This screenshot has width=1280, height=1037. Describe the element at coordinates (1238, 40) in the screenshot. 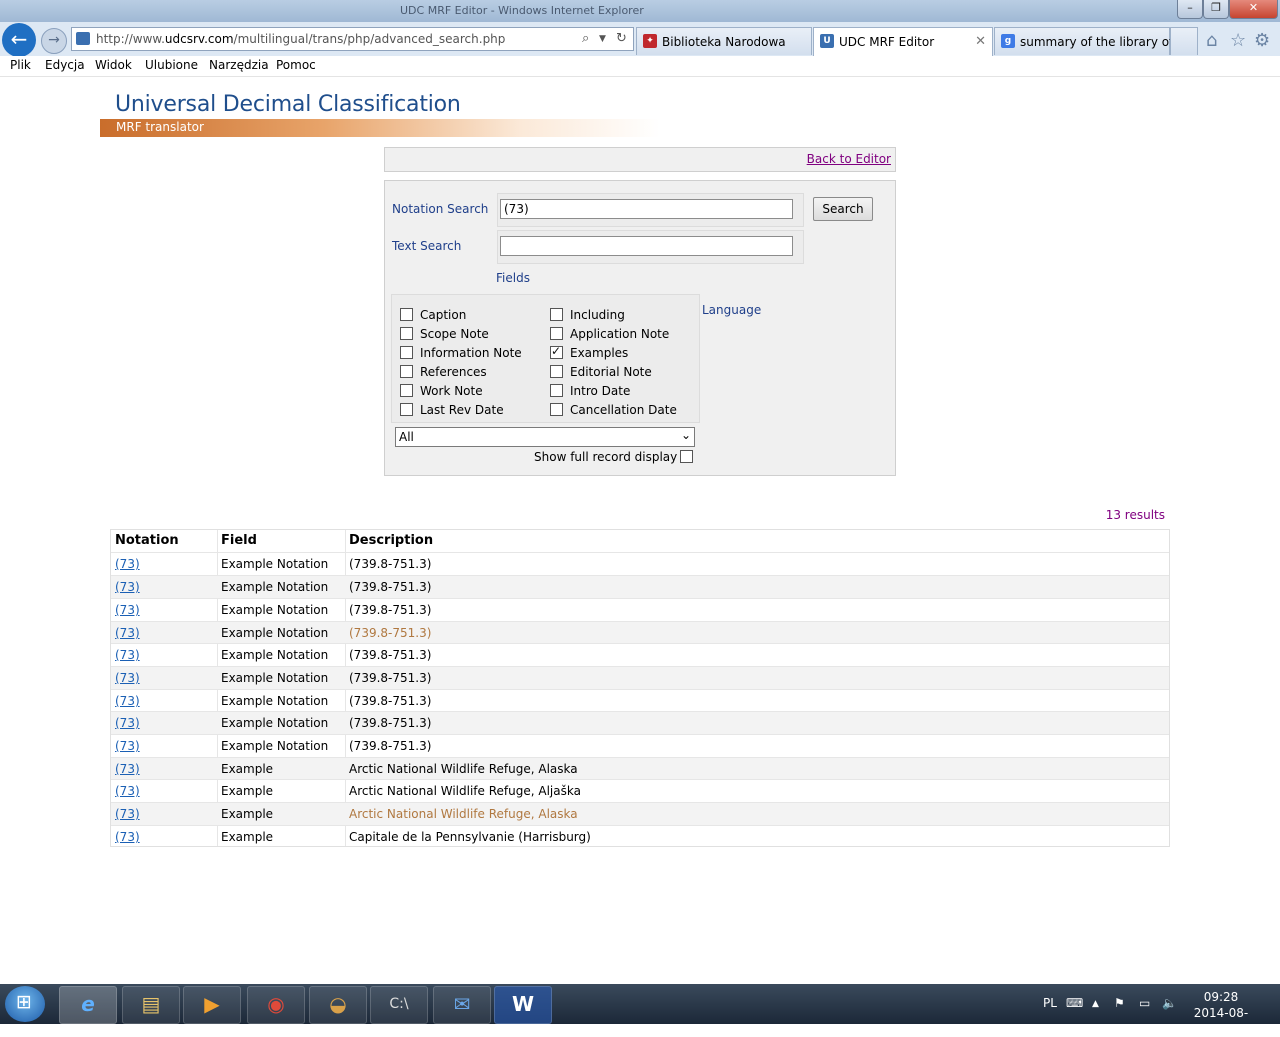

I see `favorites-star-icon: ☆` at that location.